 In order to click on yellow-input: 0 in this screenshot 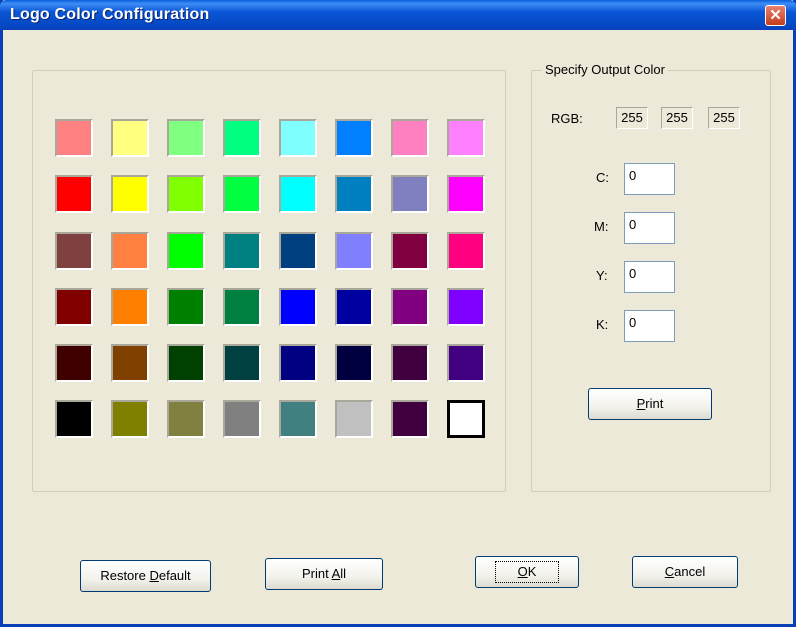, I will do `click(649, 277)`.